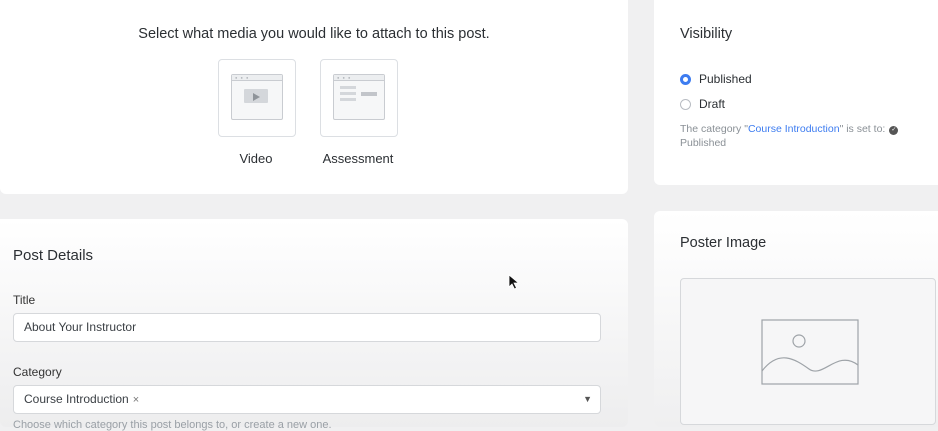 The image size is (938, 431). What do you see at coordinates (714, 129) in the screenshot?
I see `visibility-note-prefix: The category "` at bounding box center [714, 129].